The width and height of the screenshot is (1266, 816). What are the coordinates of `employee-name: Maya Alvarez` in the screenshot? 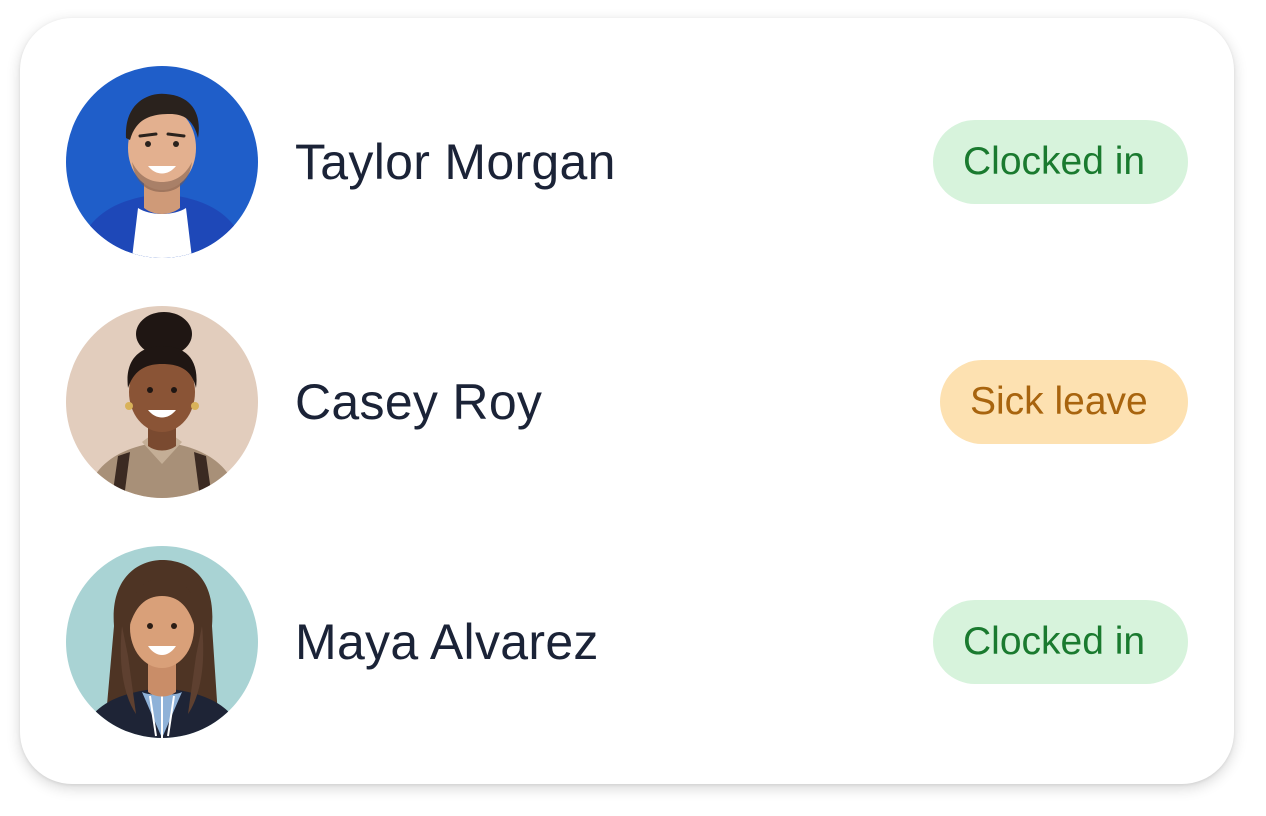 It's located at (447, 642).